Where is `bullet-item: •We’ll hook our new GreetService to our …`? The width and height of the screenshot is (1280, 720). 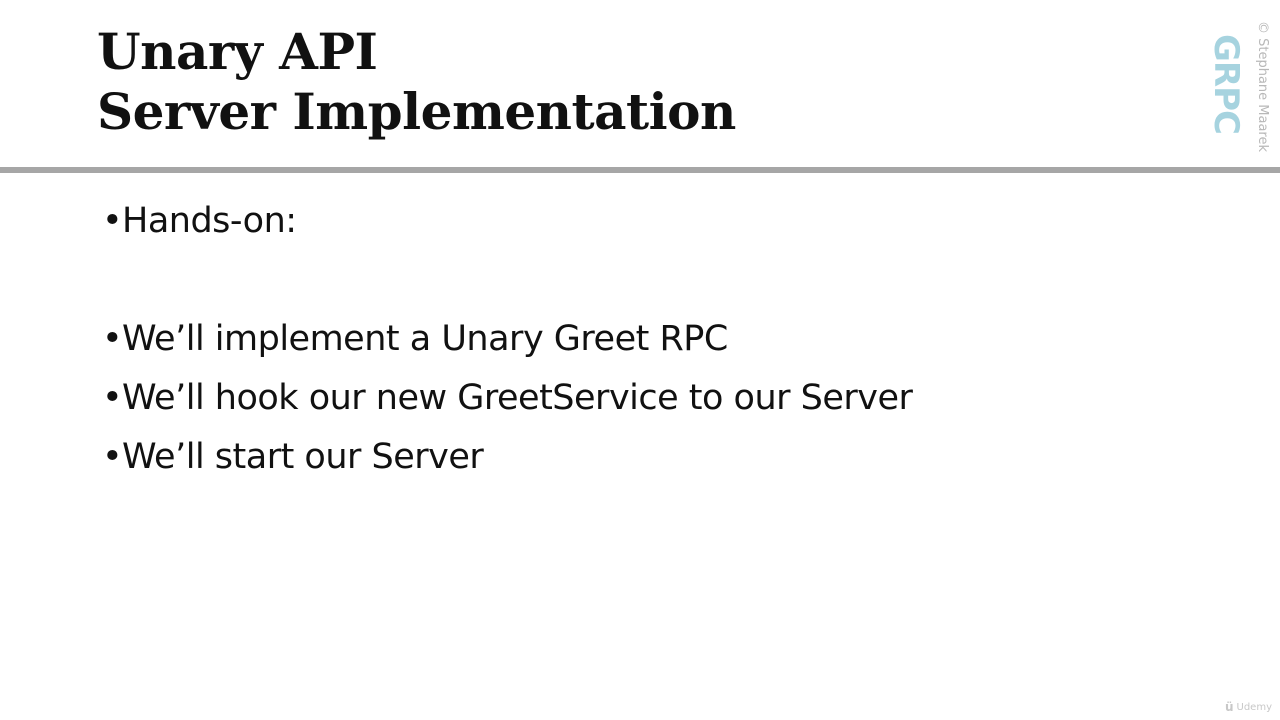 bullet-item: •We’ll hook our new GreetService to our … is located at coordinates (507, 402).